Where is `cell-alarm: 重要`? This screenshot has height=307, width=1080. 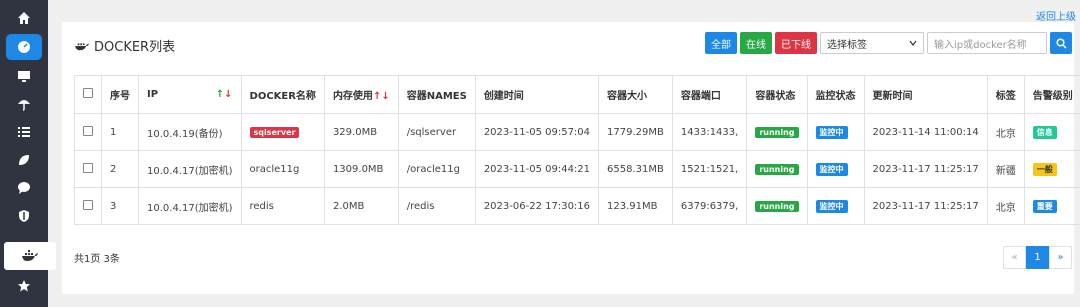
cell-alarm: 重要 is located at coordinates (1051, 206).